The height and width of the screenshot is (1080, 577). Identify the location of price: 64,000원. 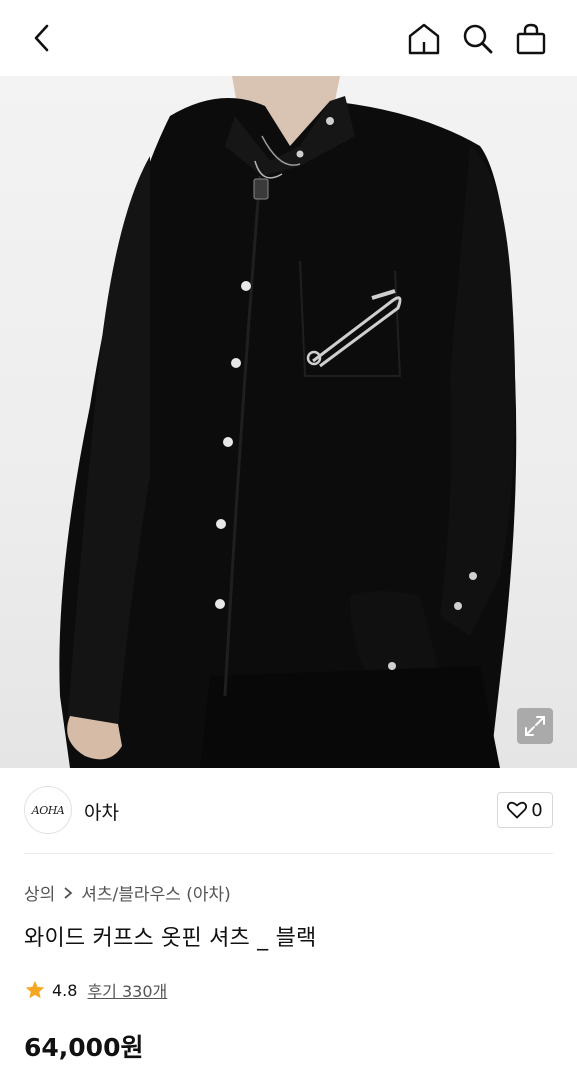
(84, 1047).